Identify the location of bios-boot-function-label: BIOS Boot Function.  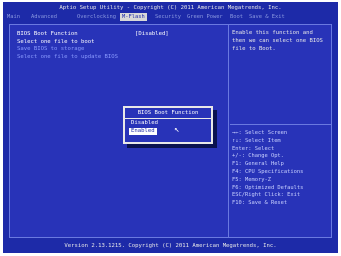
(47, 34).